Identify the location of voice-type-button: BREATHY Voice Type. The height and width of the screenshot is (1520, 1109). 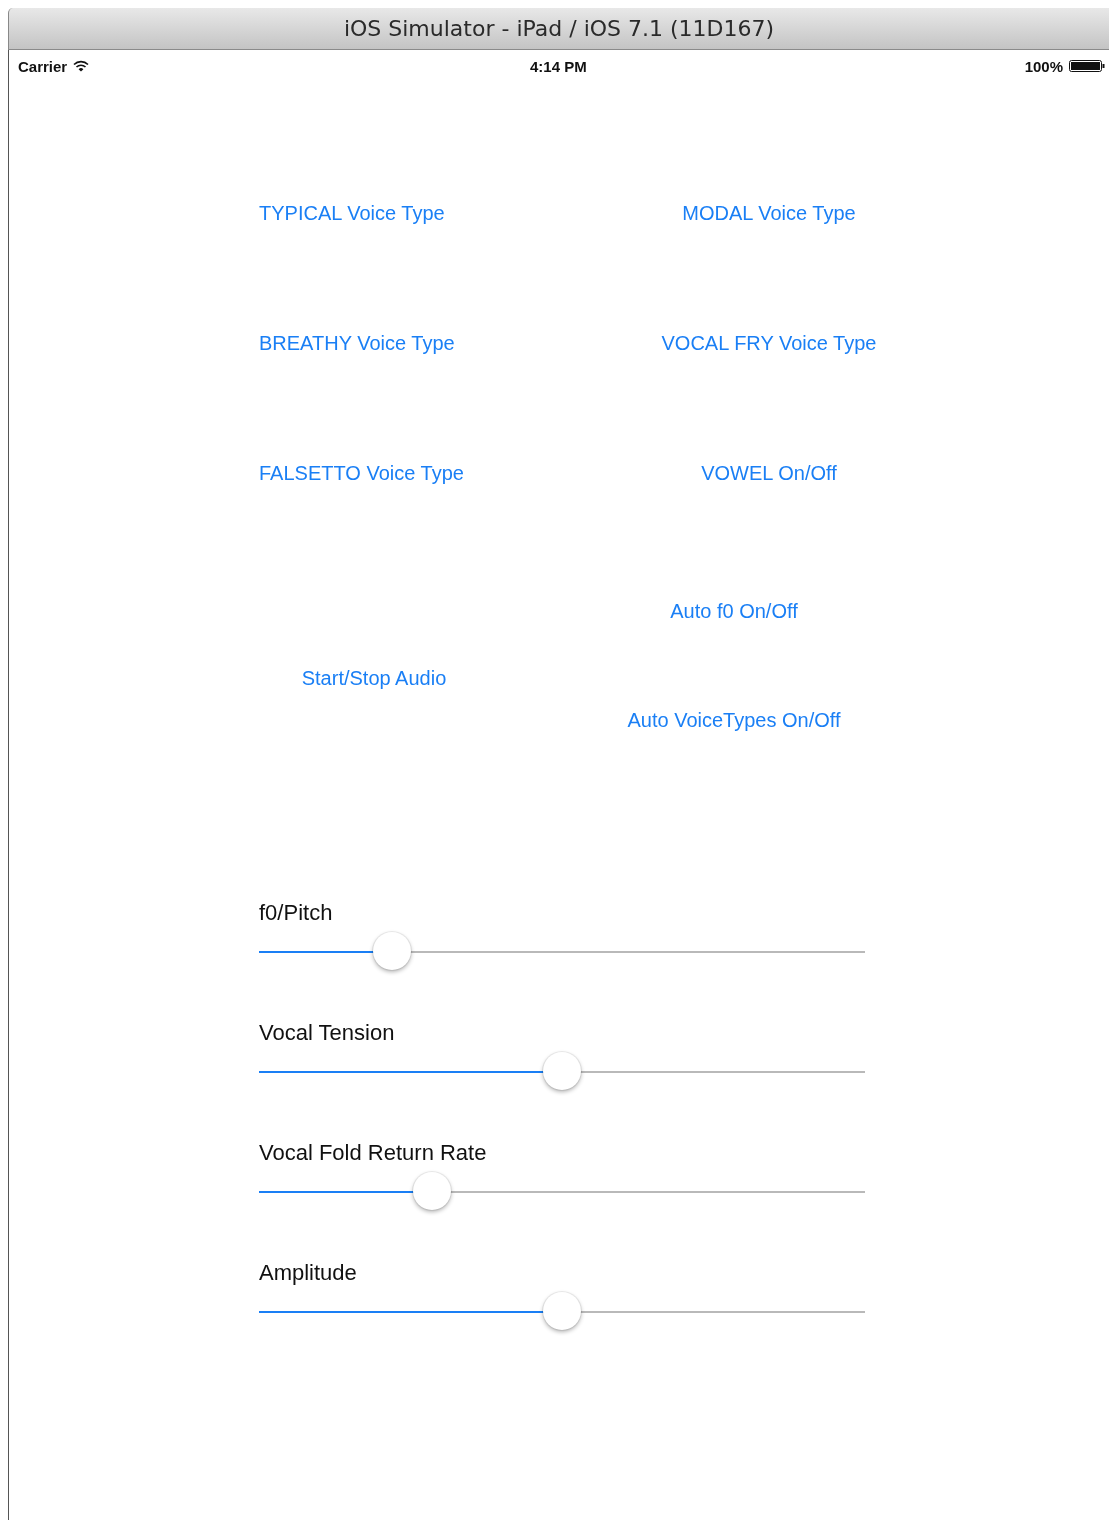
(357, 343).